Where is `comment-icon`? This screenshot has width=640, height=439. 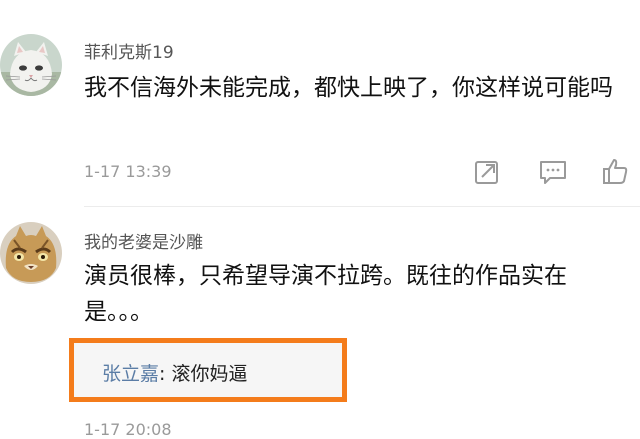 comment-icon is located at coordinates (553, 172).